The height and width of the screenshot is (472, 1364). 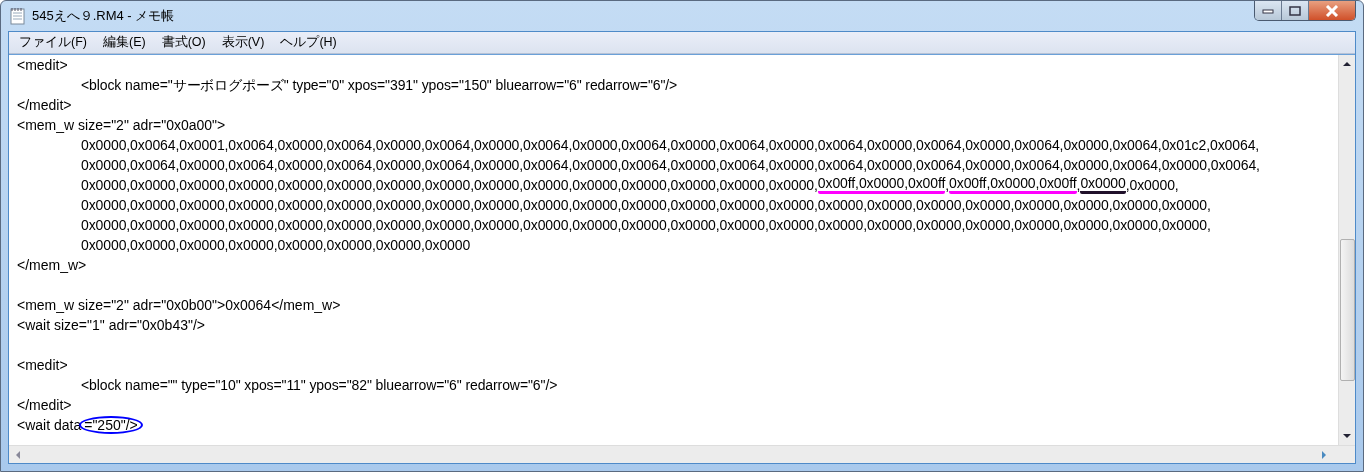 I want to click on code-text: 0x0000,0x0064,0x0001,0x0064,0x0000,0x0064,0x0000,0x0064,0x0000,0x0064,0x0000,0x0064,0x0000,0x0064,0x0000,0x0064,0x0000,0x0064,0x0000,0x0064,0x0000,0x0064,0x01c2,0x0064,, so click(x=670, y=145).